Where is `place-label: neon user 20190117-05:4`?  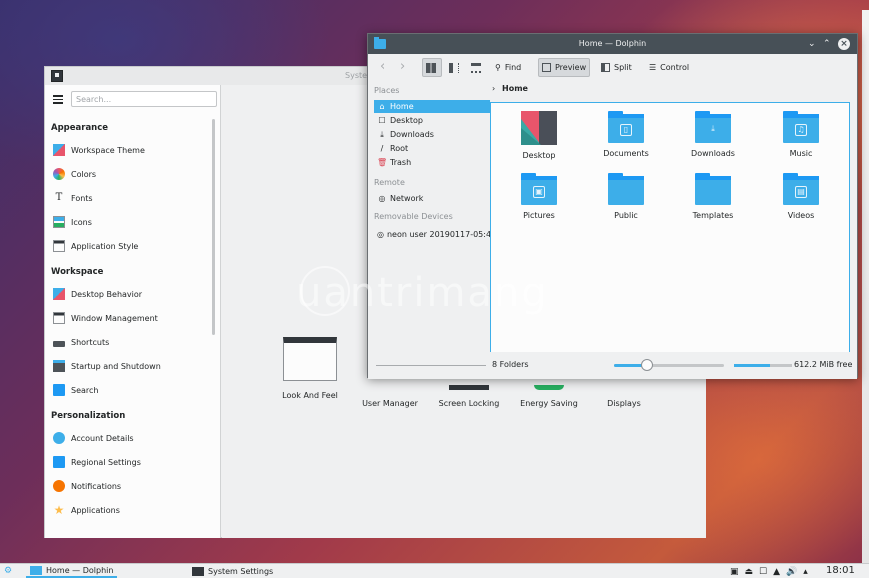 place-label: neon user 20190117-05:4 is located at coordinates (438, 234).